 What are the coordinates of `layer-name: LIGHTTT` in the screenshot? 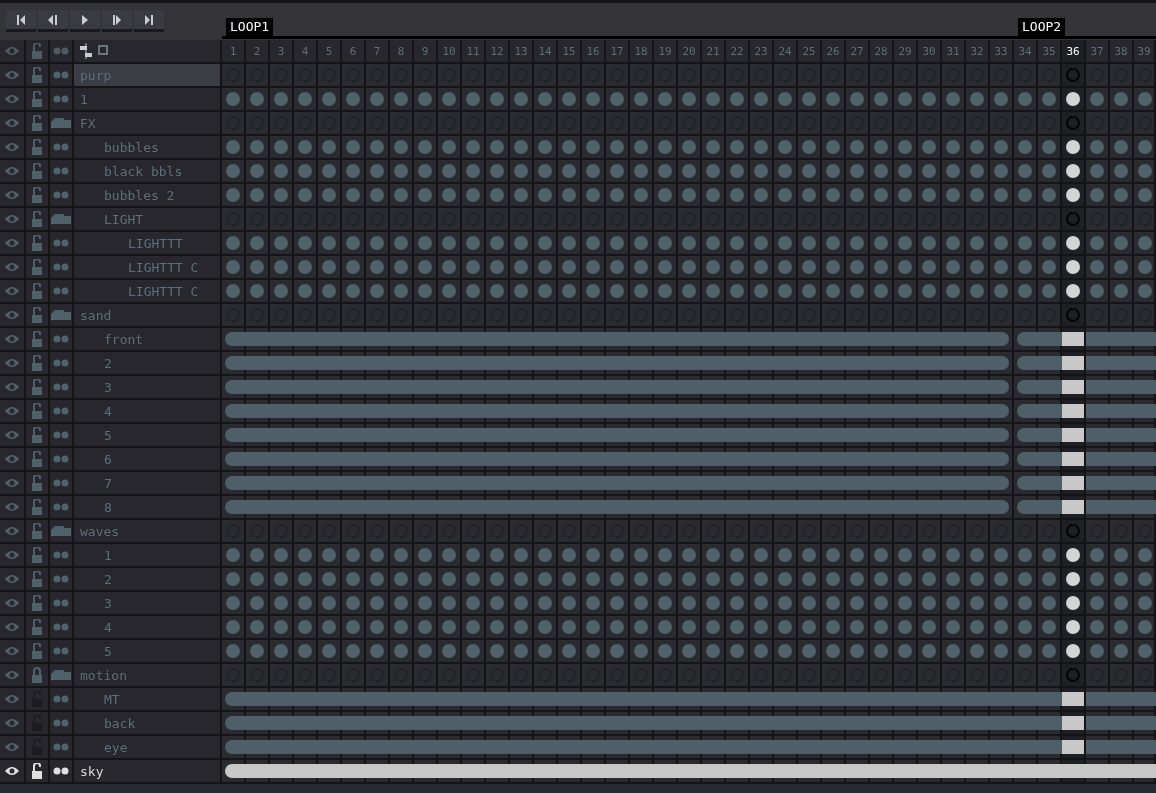 It's located at (148, 244).